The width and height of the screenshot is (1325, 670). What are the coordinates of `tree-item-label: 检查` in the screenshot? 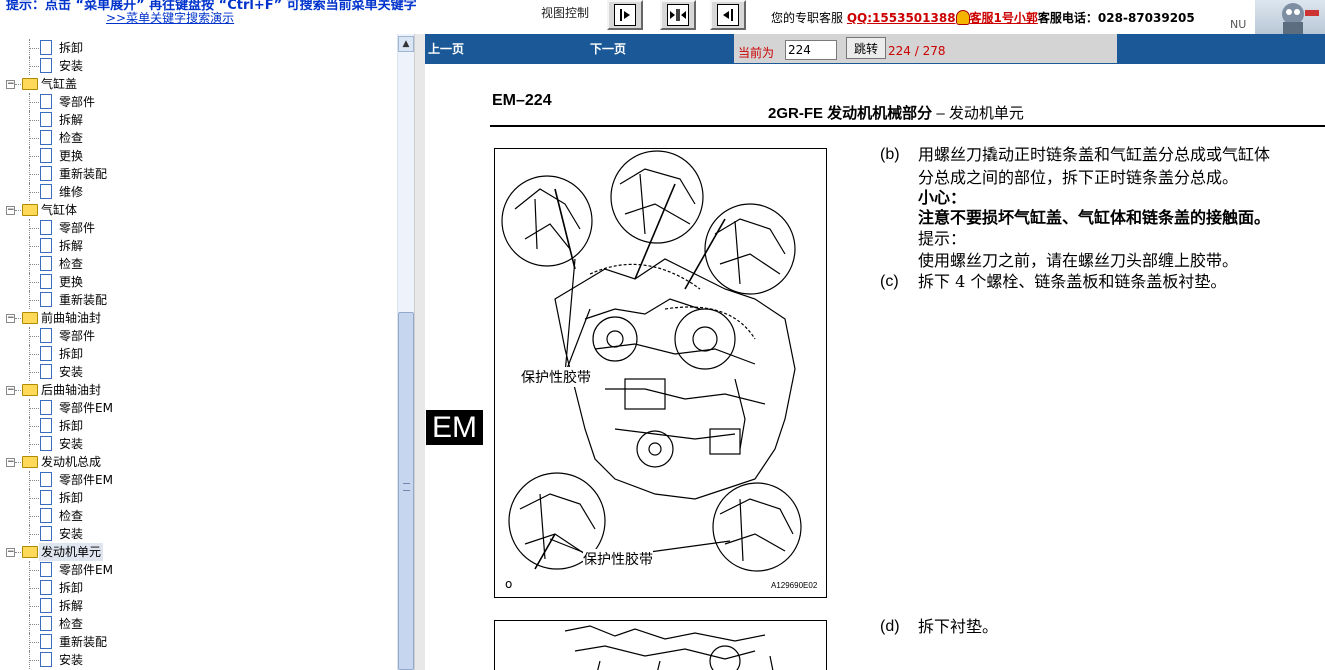 It's located at (71, 624).